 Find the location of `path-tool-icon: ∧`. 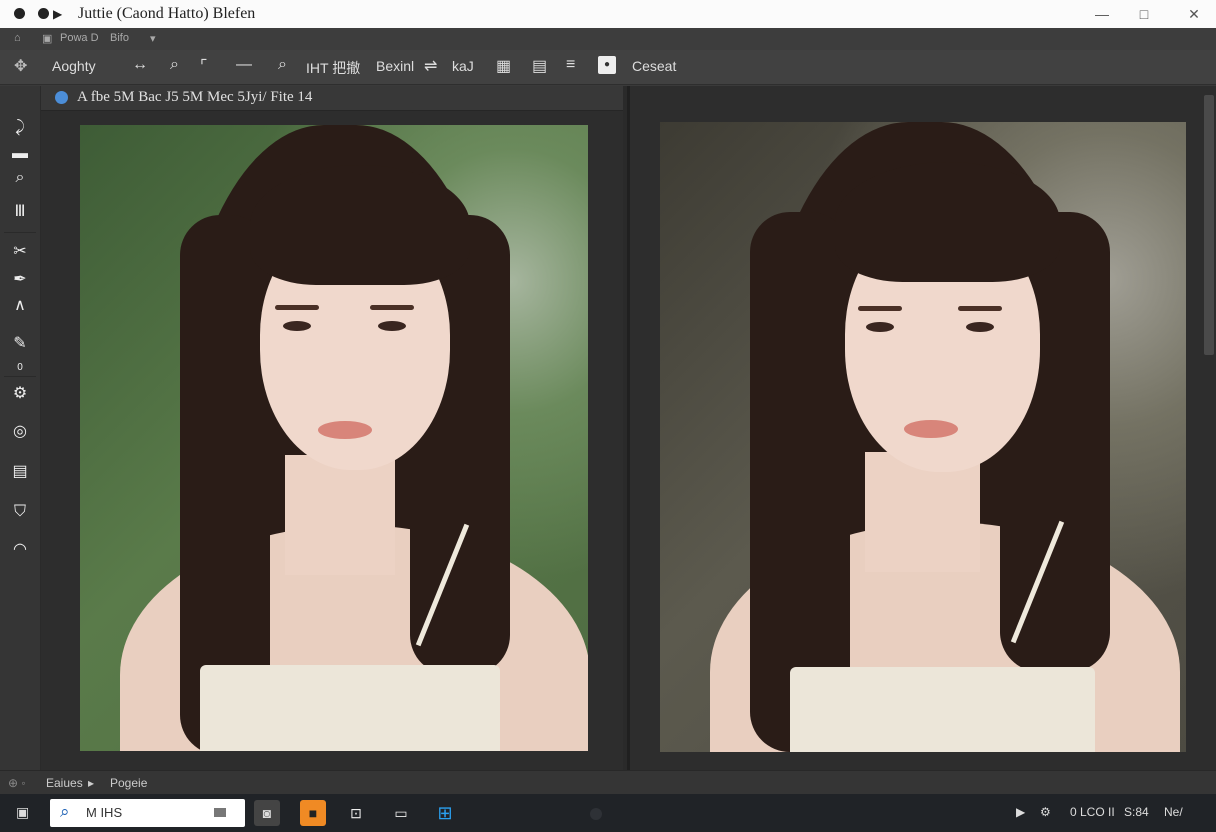

path-tool-icon: ∧ is located at coordinates (20, 306).